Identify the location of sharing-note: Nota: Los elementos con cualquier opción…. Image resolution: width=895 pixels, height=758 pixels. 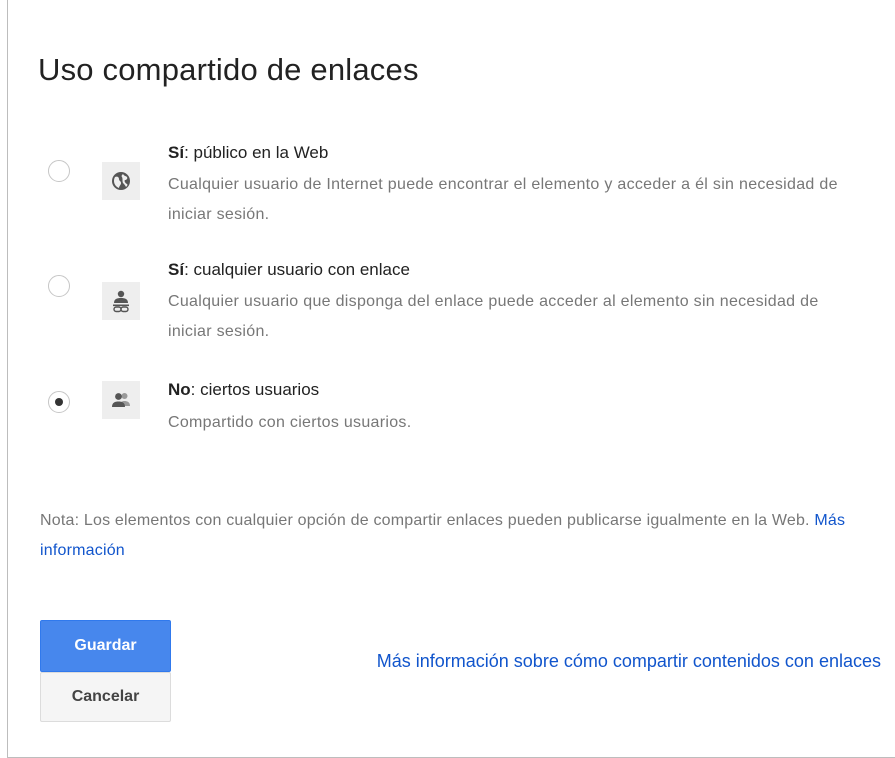
(450, 536).